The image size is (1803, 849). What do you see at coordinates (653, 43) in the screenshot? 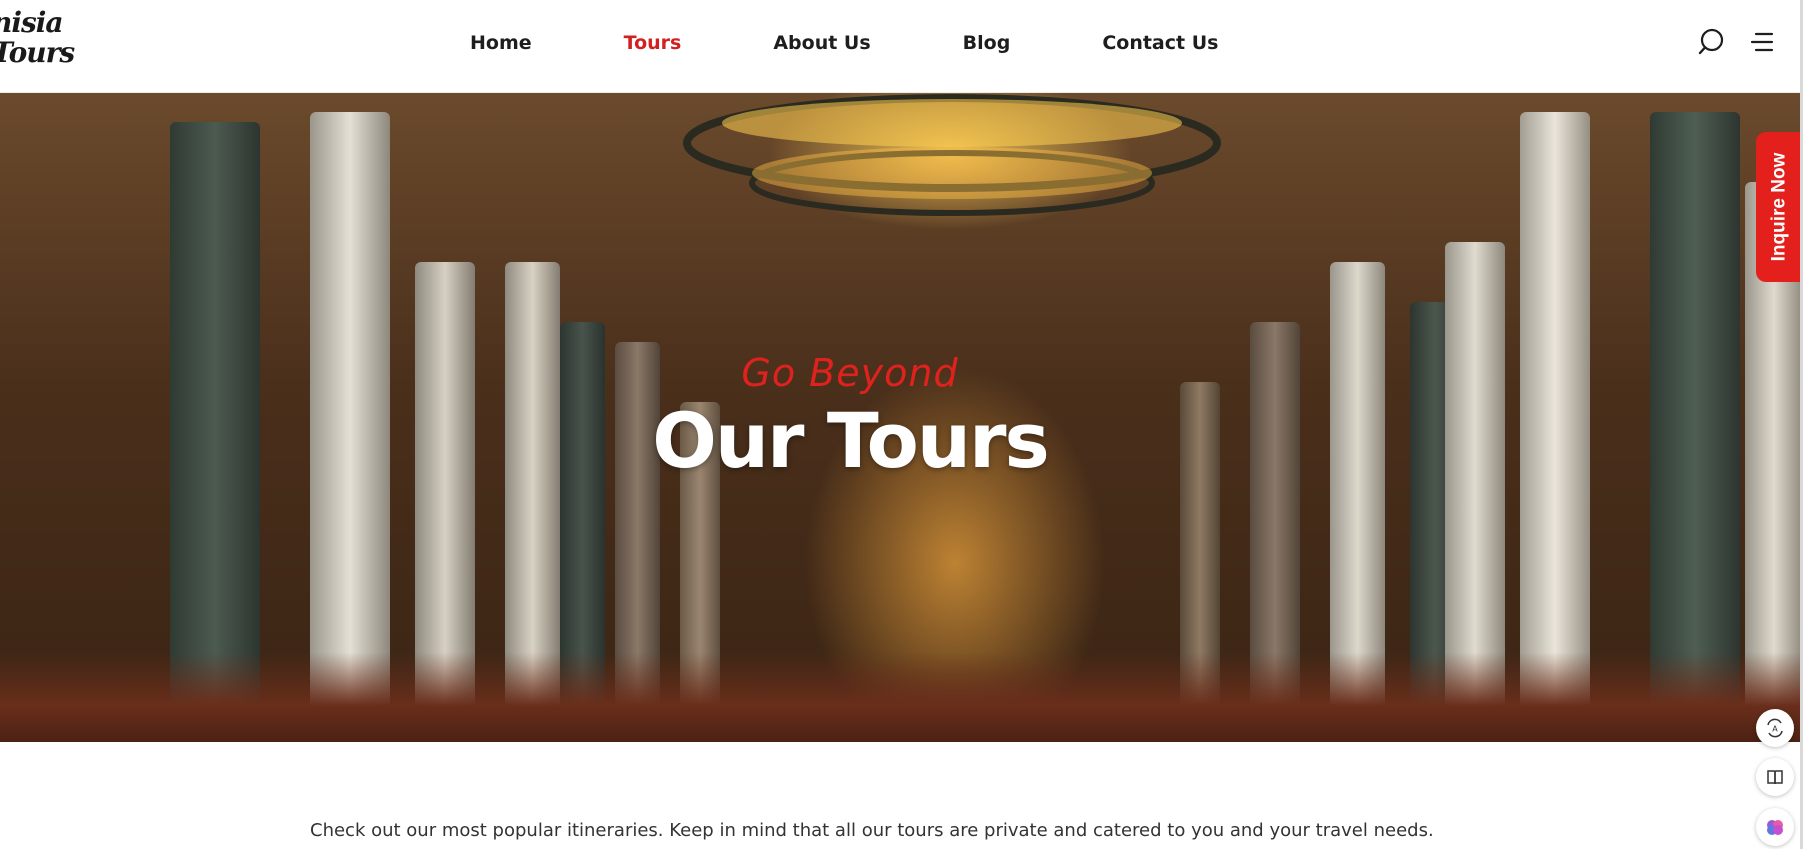
I see `nav-tours: Tours` at bounding box center [653, 43].